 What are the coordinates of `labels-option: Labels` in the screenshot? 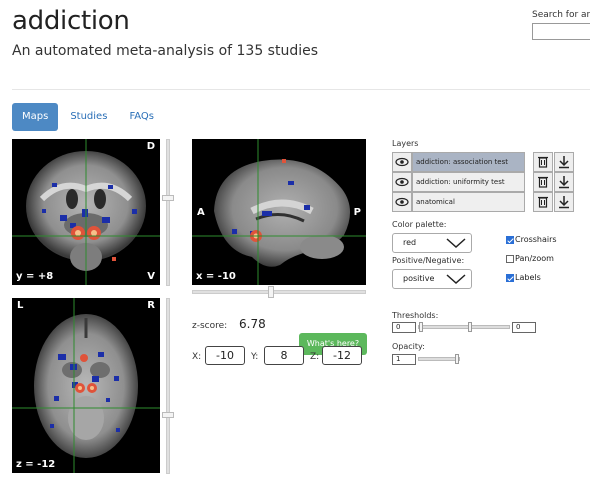 It's located at (523, 277).